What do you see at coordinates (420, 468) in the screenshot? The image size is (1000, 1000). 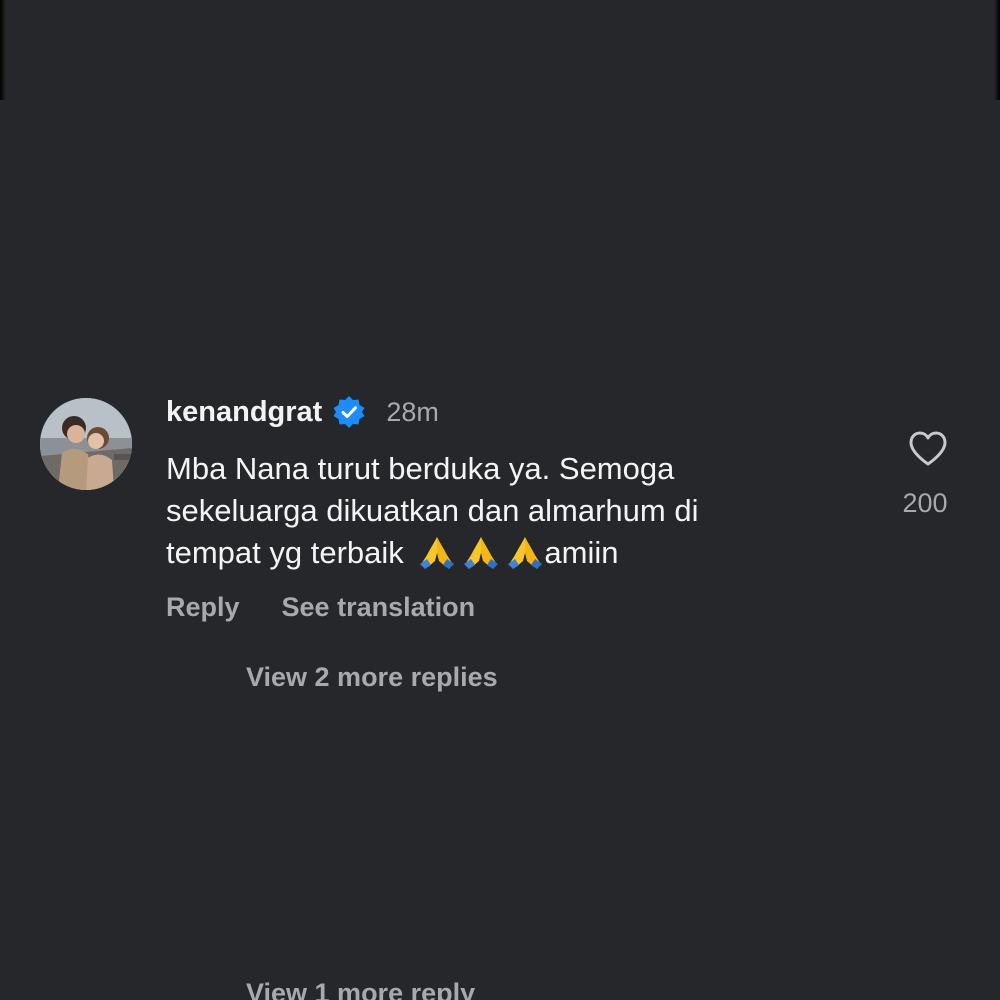 I see `comment-line: Mba Nana turut berduka ya. Semoga` at bounding box center [420, 468].